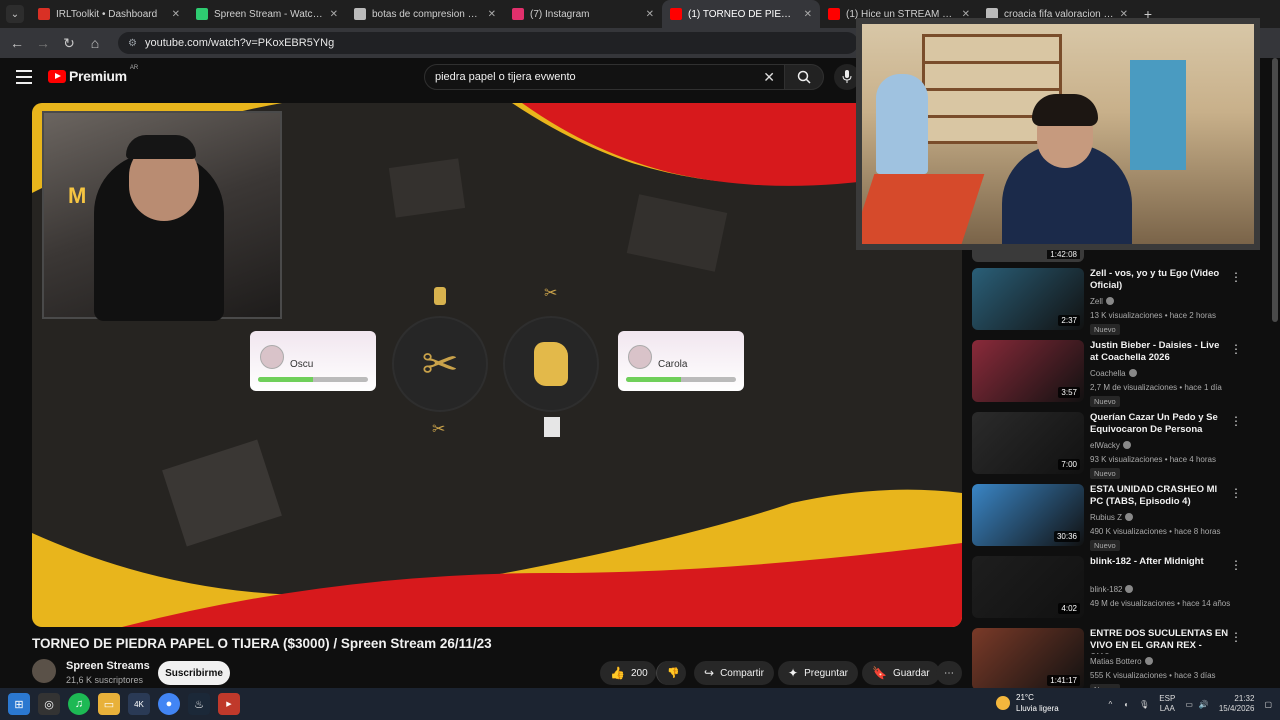 The image size is (1280, 720). I want to click on reload-icon: ↻, so click(69, 43).